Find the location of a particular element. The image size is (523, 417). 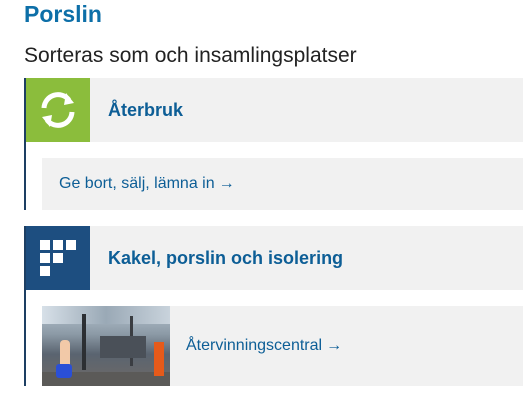

card-header-ceramics: Kakel, porslin och isolering is located at coordinates (274, 258).